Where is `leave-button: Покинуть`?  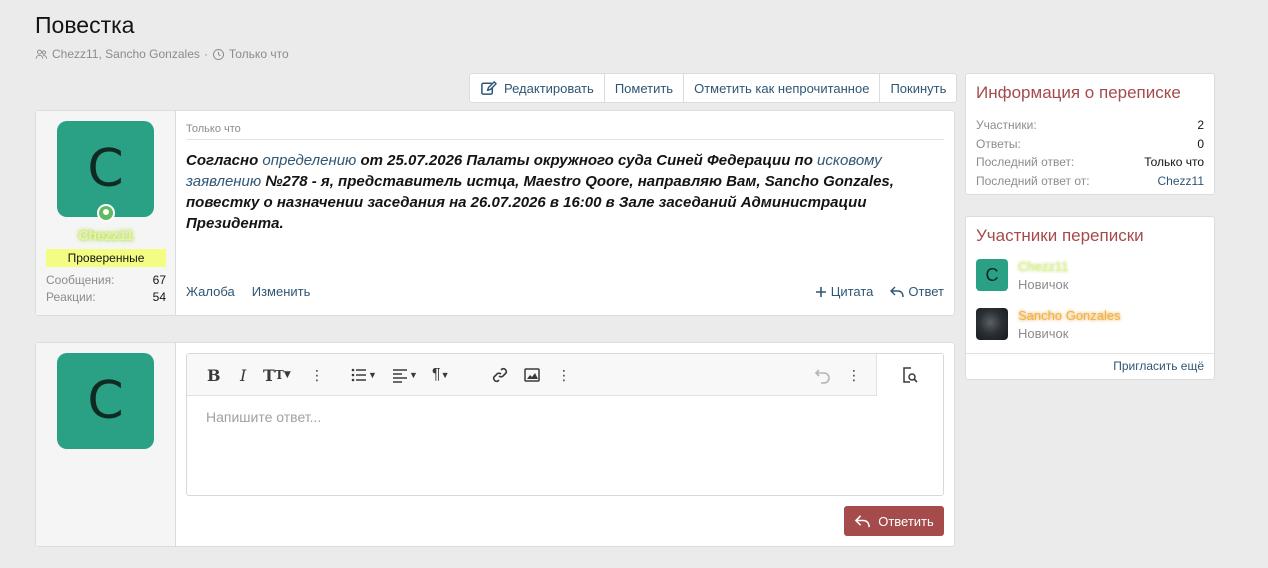
leave-button: Покинуть is located at coordinates (918, 88).